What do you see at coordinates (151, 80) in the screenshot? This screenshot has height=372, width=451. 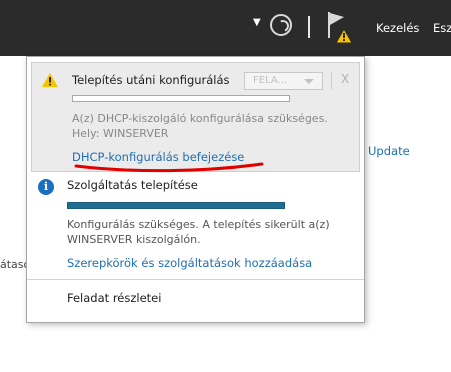 I see `notification-title: Telepítés utáni konfigurálás` at bounding box center [151, 80].